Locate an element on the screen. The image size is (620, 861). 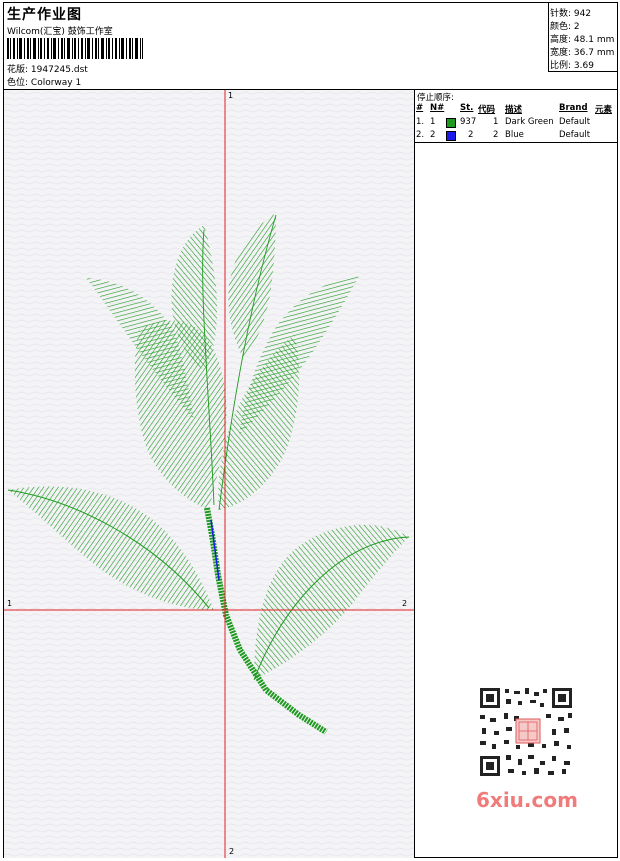
stop-sequence-title: 停止顺序: is located at coordinates (435, 98).